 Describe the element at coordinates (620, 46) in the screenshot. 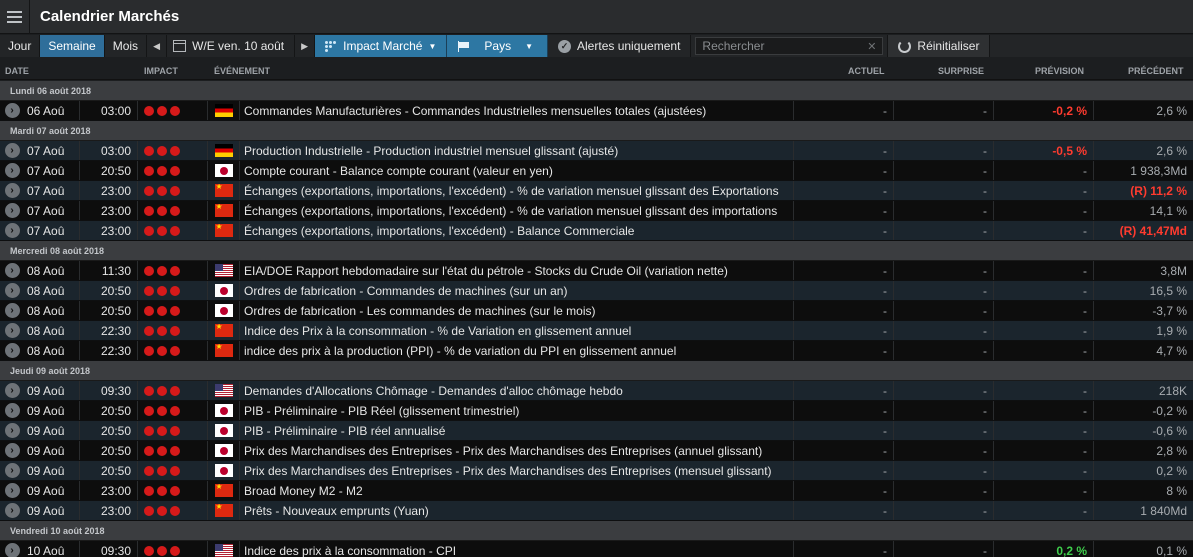

I see `alerts-only-toggle: ✓ Alertes uniquement` at that location.